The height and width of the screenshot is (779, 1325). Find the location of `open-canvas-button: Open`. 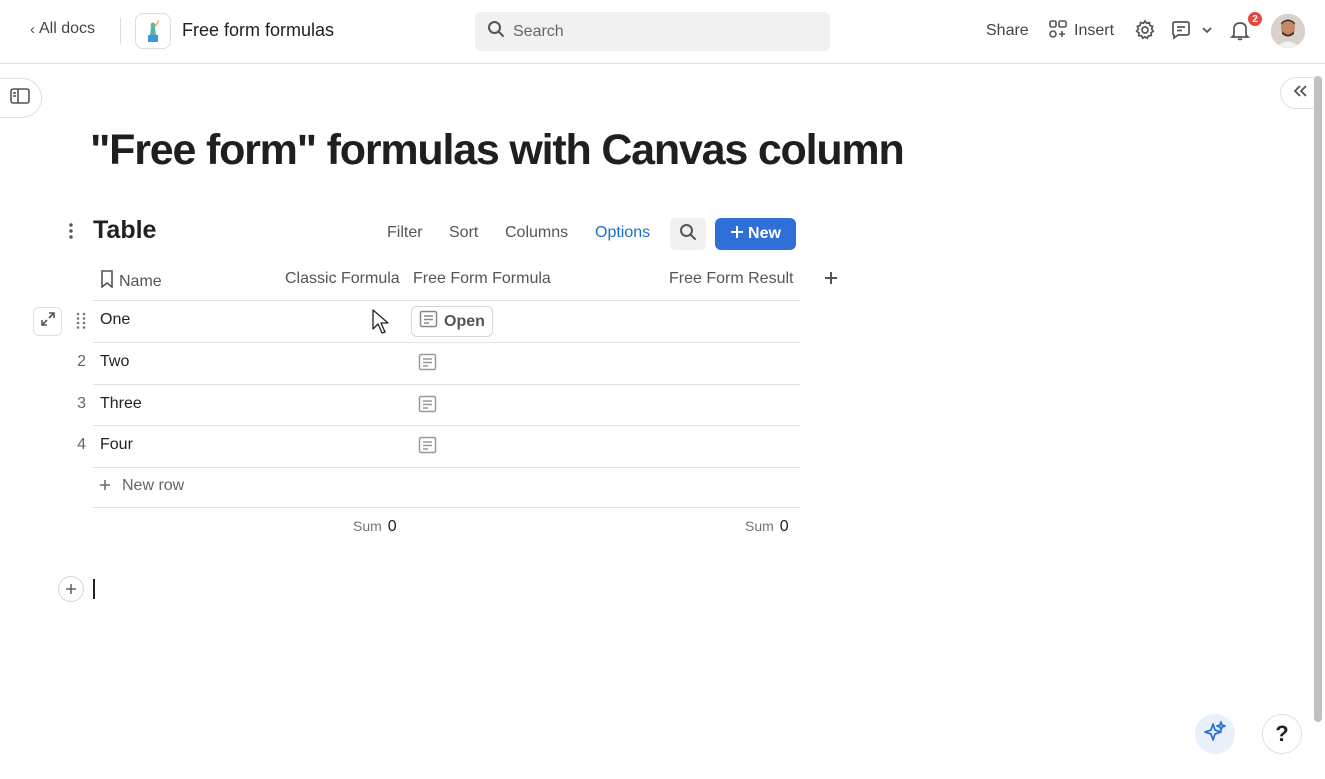

open-canvas-button: Open is located at coordinates (452, 321).